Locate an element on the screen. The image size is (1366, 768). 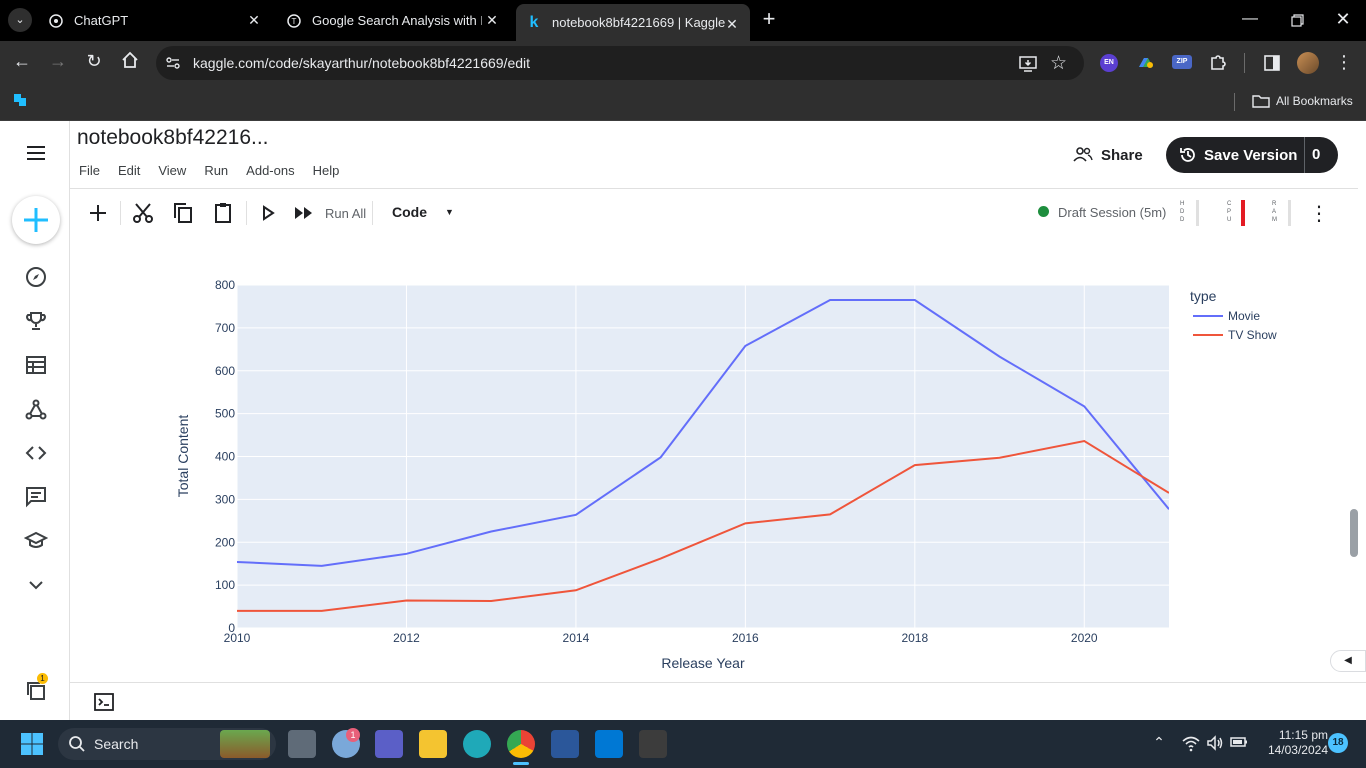
restore-button is located at coordinates (1297, 20).